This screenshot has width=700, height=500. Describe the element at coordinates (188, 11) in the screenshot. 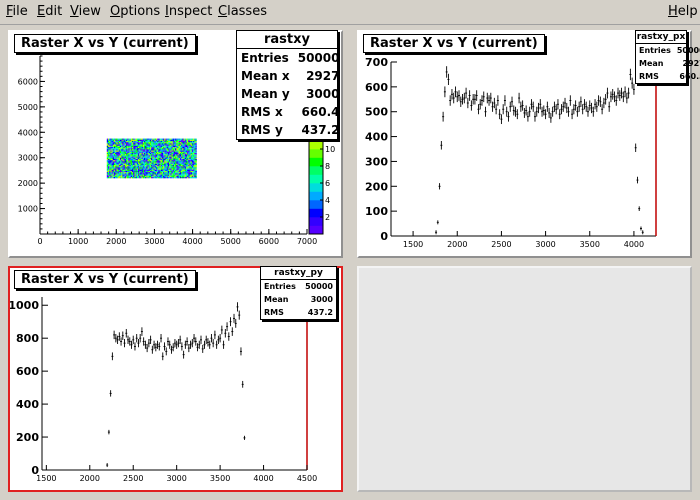

I see `menu-inspect: Inspect` at that location.